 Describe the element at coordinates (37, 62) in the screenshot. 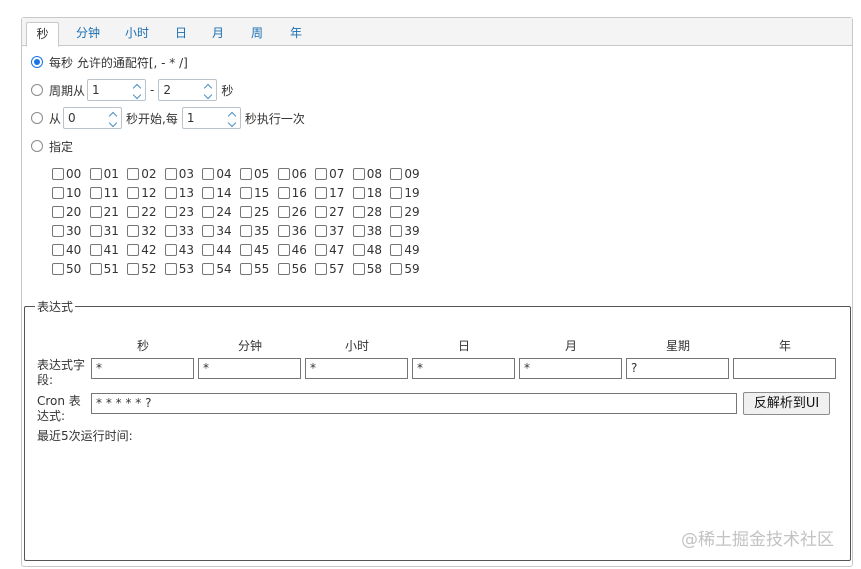

I see `radio-every` at that location.